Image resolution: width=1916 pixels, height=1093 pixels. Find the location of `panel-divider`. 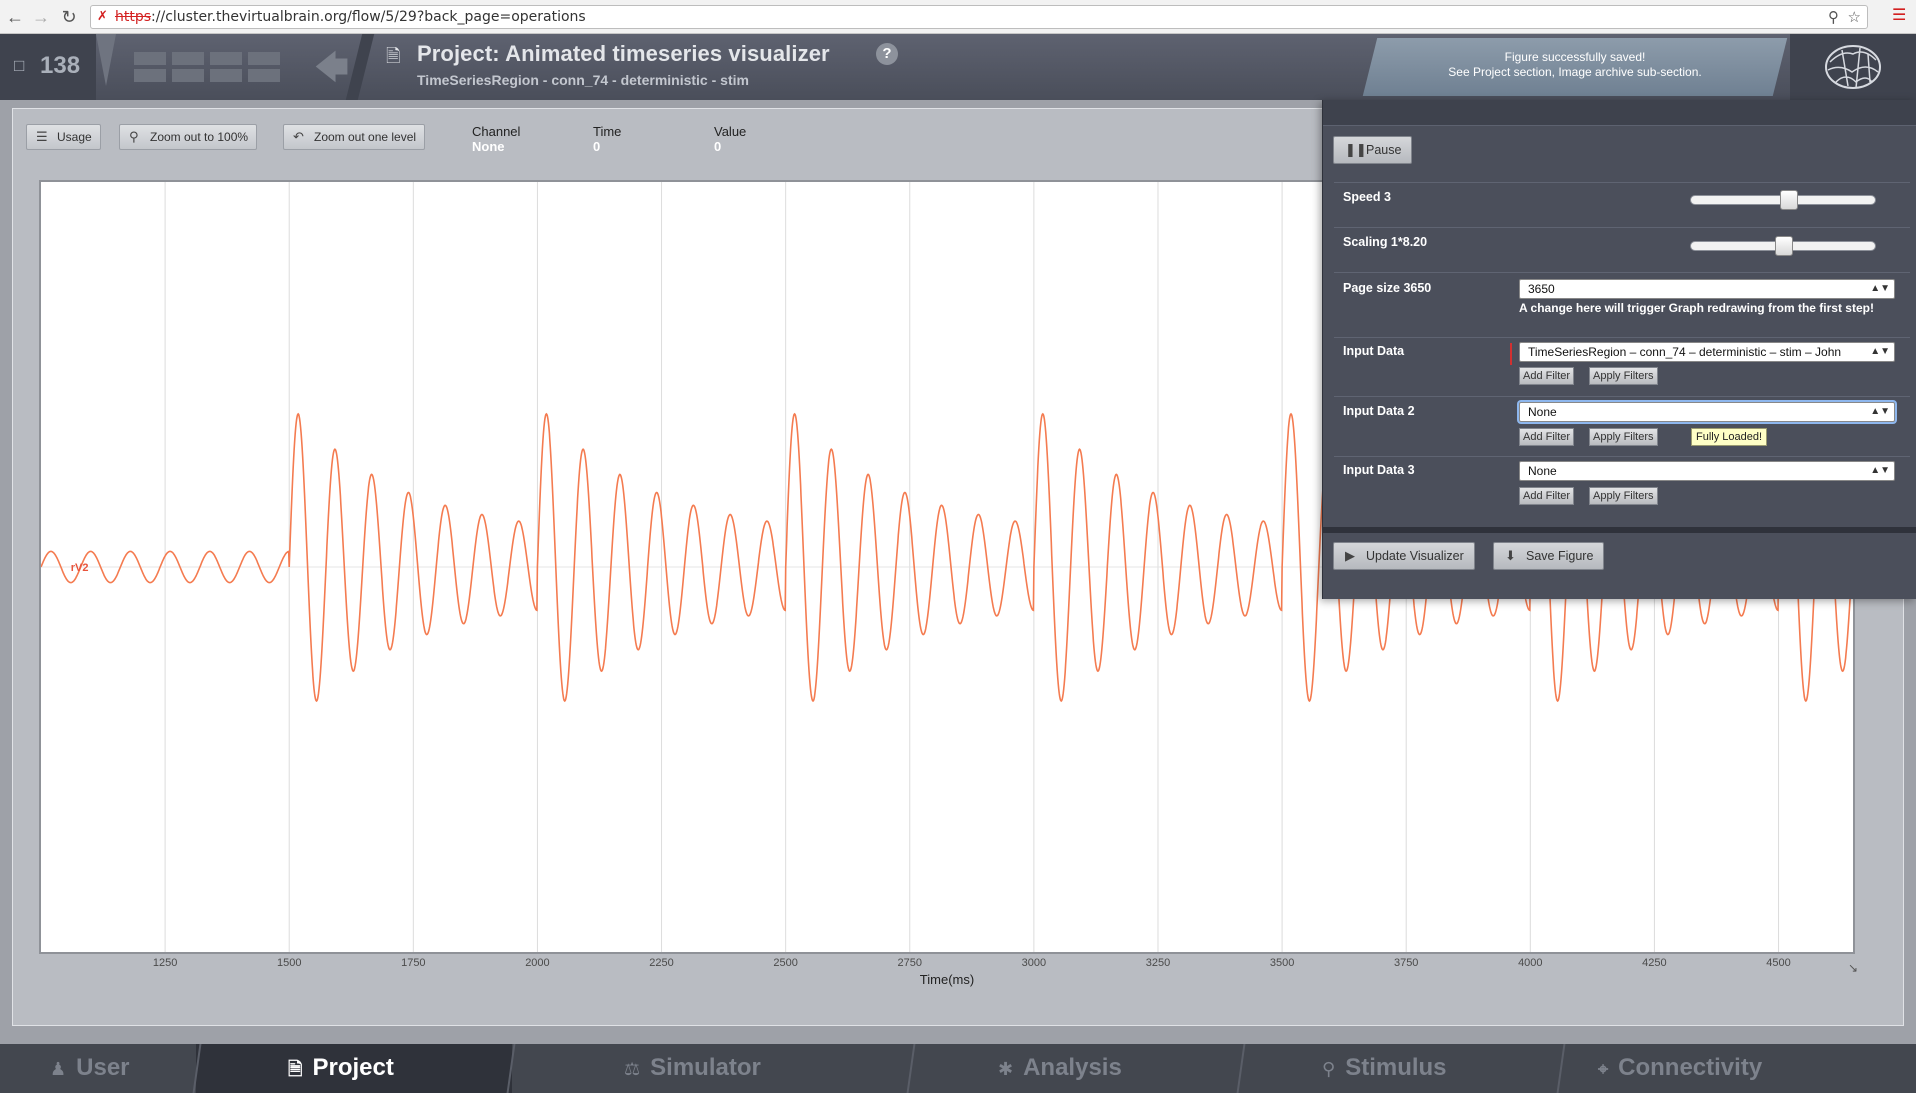

panel-divider is located at coordinates (1619, 530).